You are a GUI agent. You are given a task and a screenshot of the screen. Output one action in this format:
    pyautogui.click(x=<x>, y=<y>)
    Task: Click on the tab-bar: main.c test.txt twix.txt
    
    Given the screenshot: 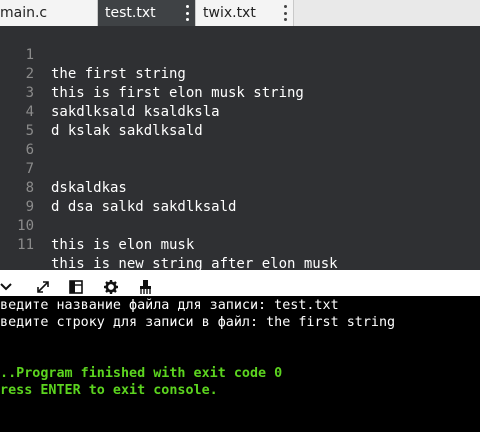 What is the action you would take?
    pyautogui.click(x=240, y=13)
    